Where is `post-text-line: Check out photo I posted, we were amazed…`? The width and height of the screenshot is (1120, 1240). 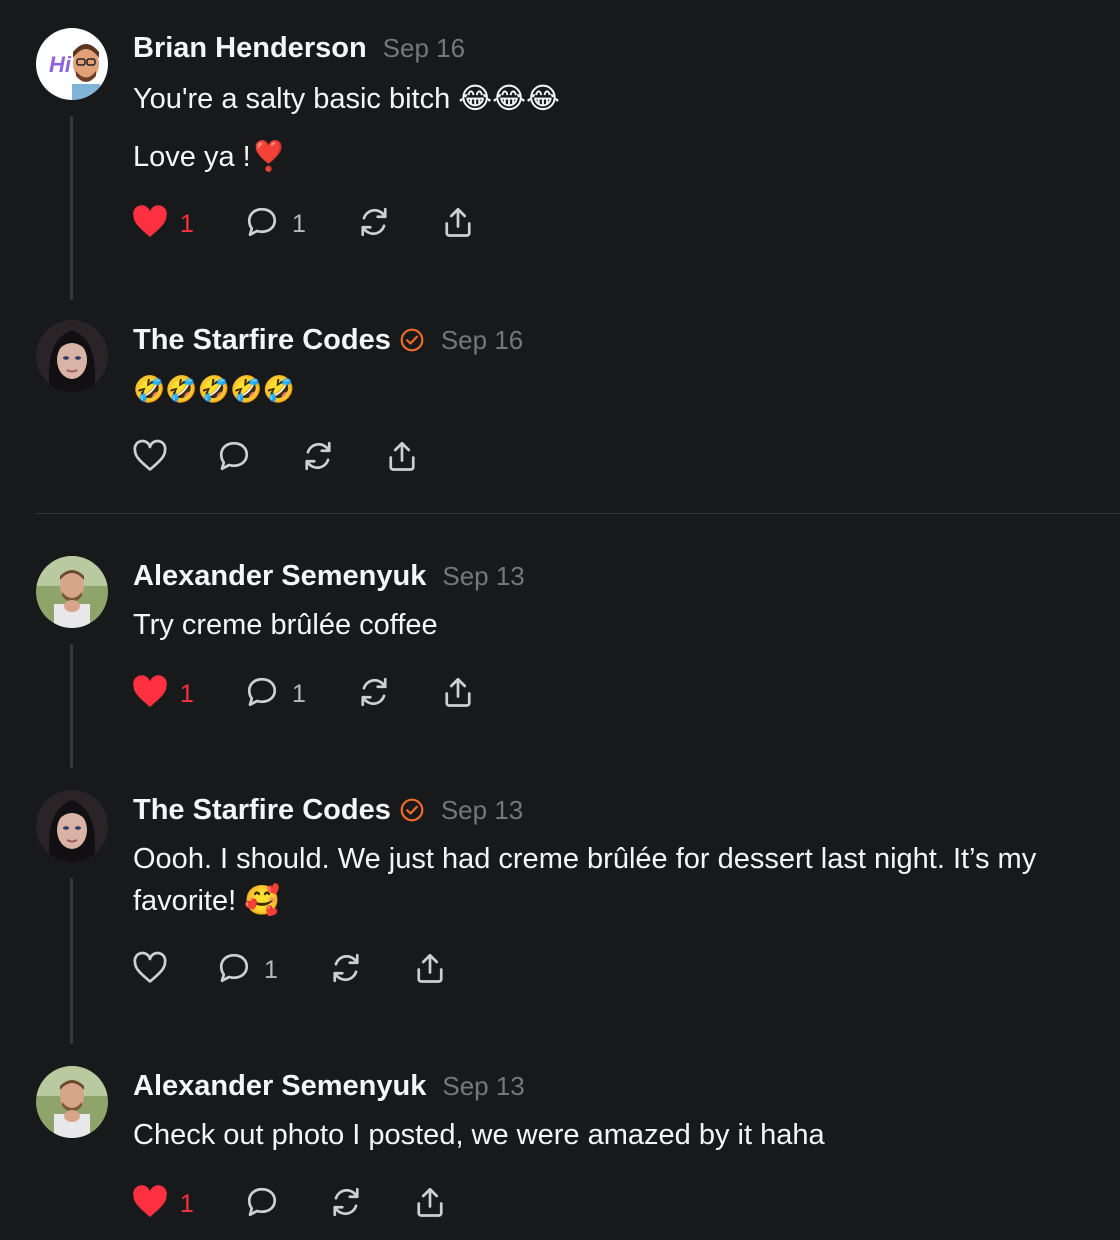
post-text-line: Check out photo I posted, we were amazed… is located at coordinates (479, 1135).